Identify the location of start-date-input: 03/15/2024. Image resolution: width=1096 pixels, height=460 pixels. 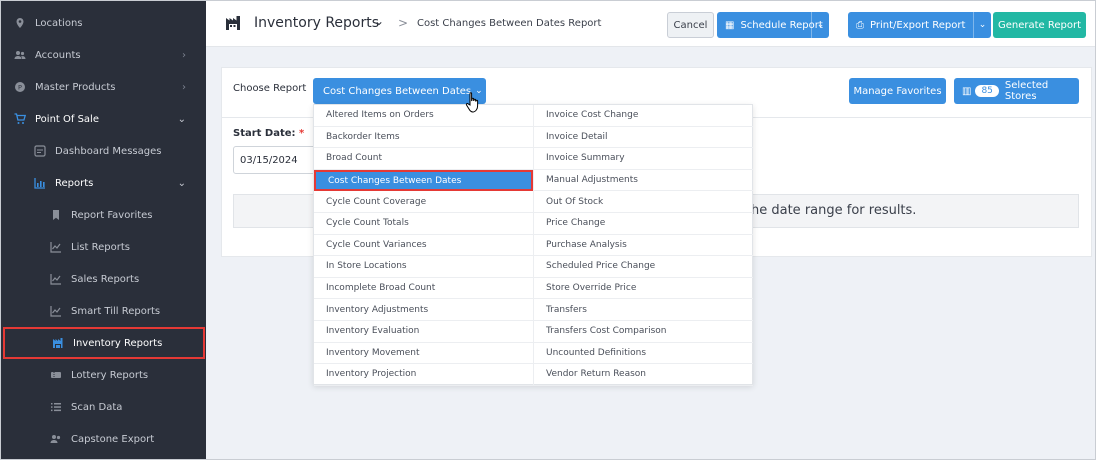
(278, 160).